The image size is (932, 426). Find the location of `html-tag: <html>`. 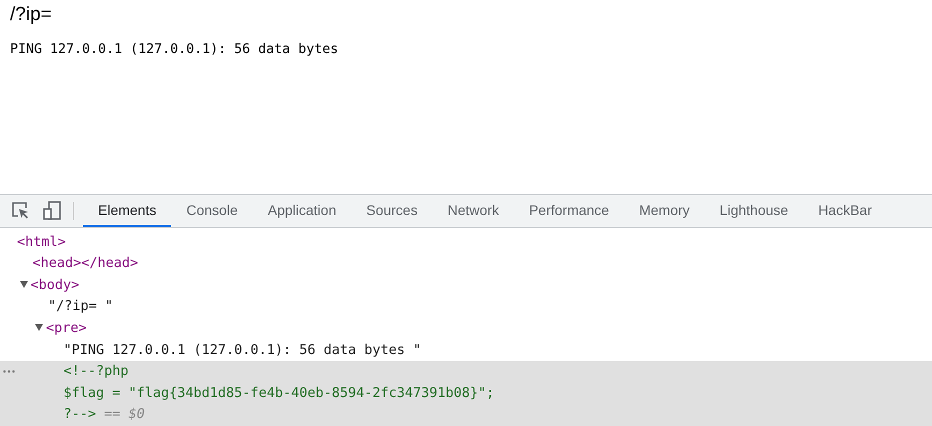

html-tag: <html> is located at coordinates (41, 242).